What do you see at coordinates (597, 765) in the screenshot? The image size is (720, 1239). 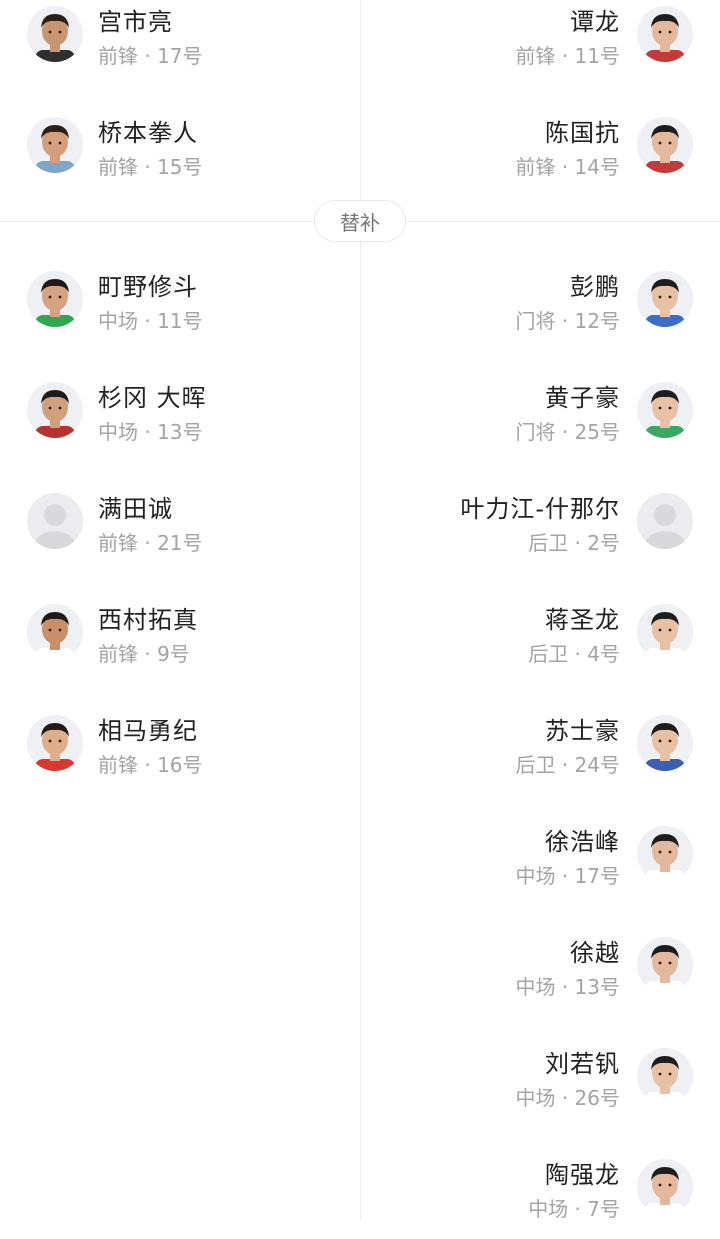 I see `player-number: 24号` at bounding box center [597, 765].